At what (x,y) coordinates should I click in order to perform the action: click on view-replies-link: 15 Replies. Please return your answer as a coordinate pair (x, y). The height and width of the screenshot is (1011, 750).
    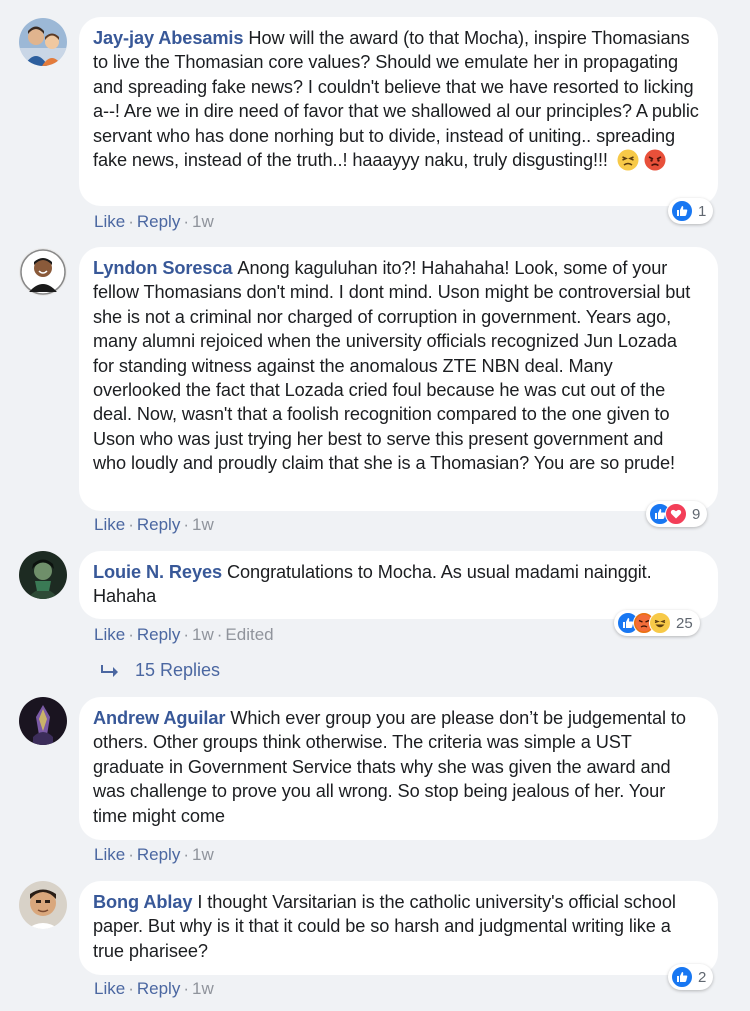
    Looking at the image, I should click on (160, 670).